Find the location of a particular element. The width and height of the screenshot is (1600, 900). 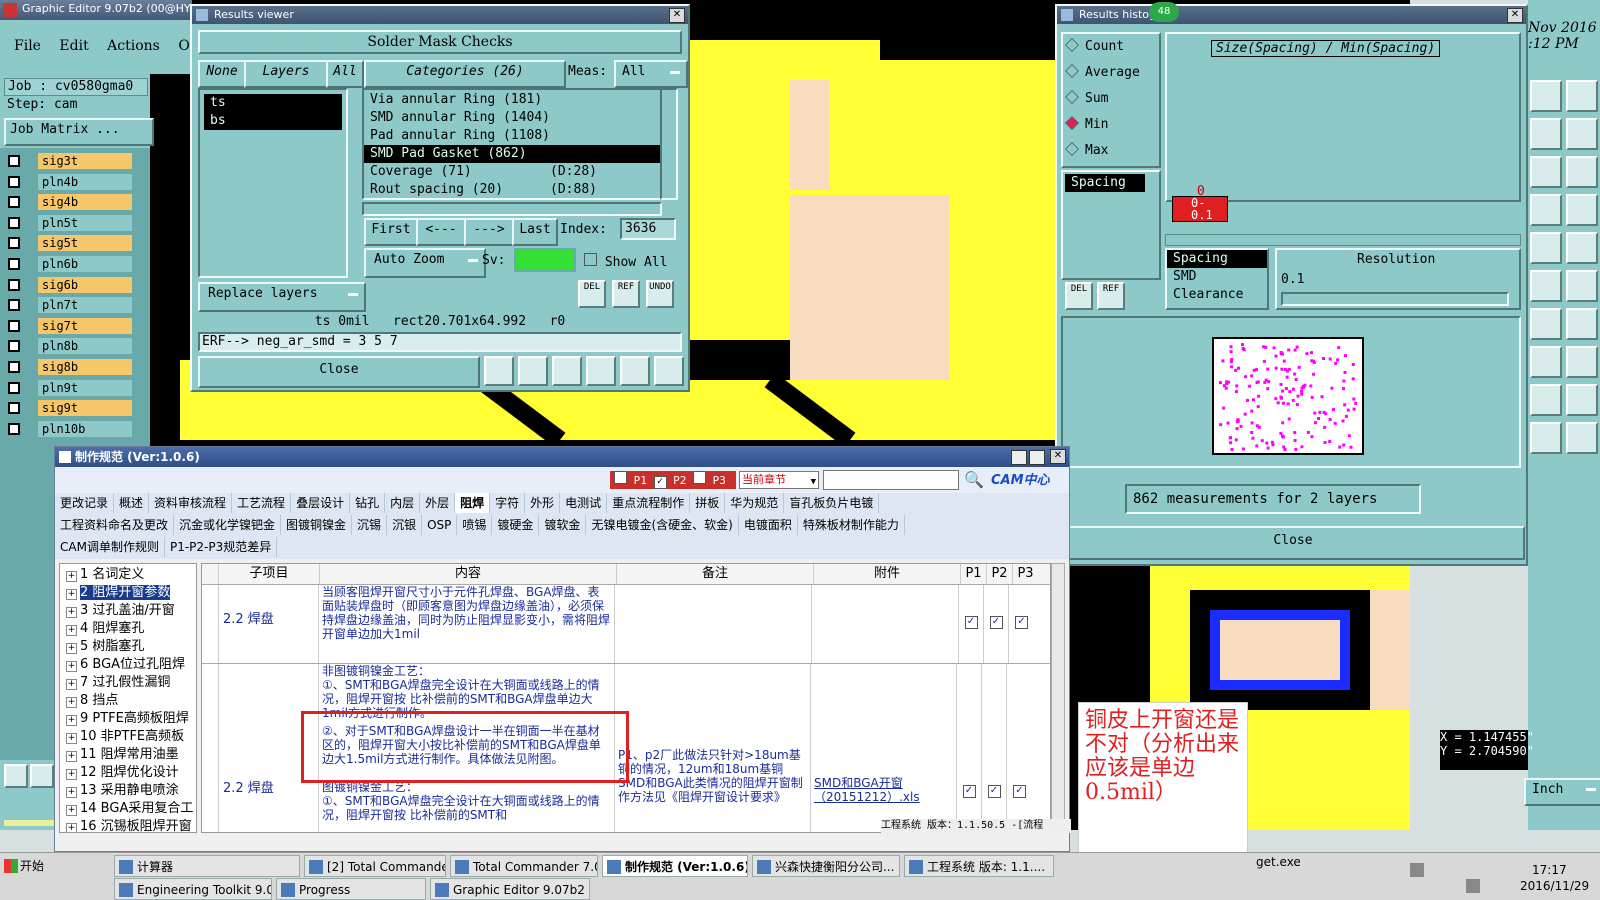

tray-get: get.exe is located at coordinates (1278, 862).